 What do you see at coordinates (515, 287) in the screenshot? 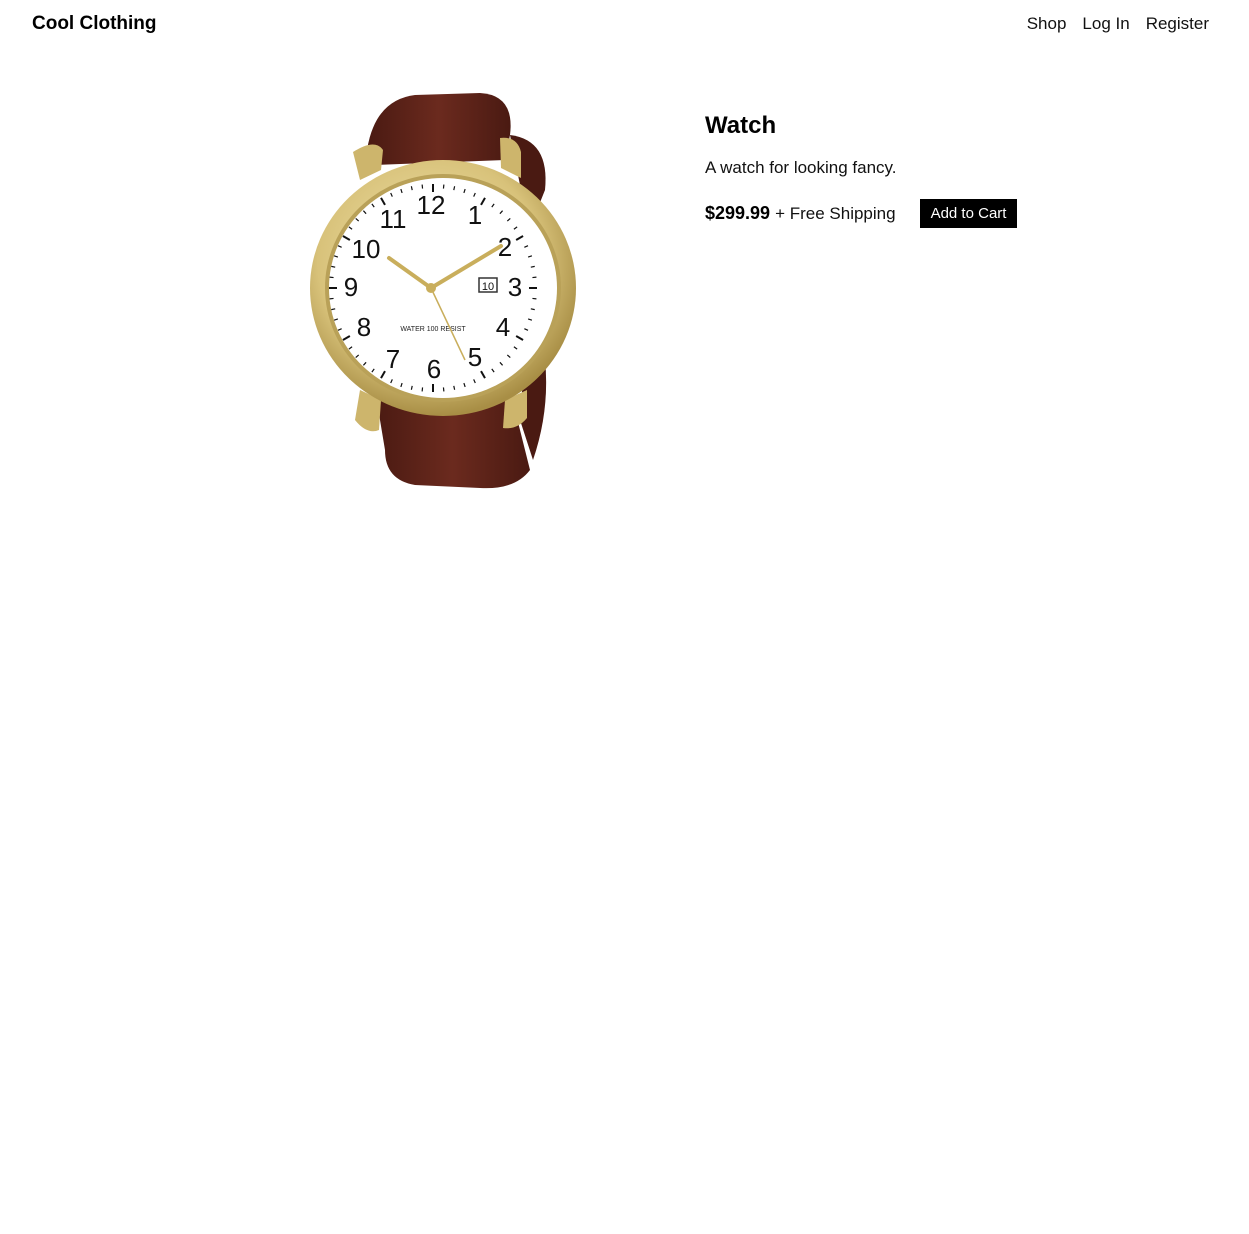
I see `svg-text: 3` at bounding box center [515, 287].